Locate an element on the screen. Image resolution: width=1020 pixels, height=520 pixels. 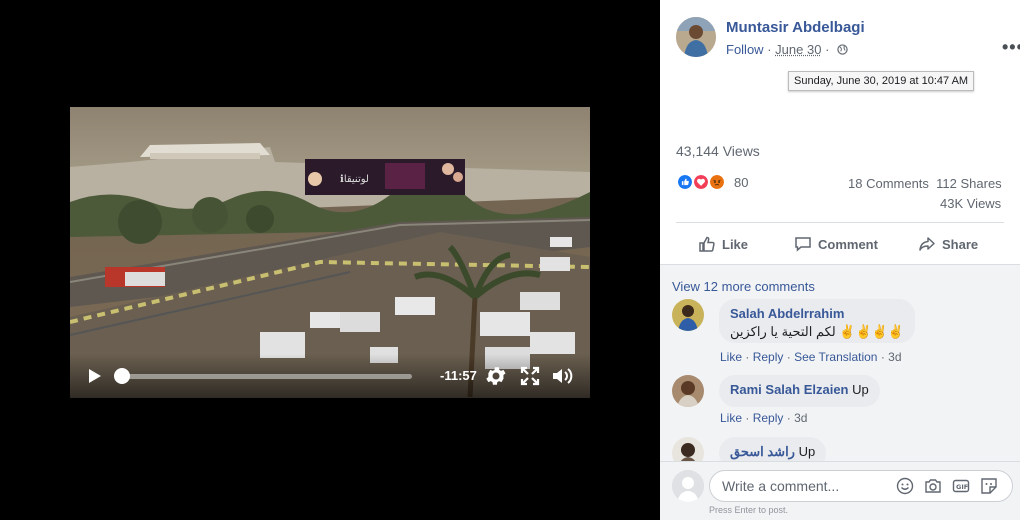
avatar is located at coordinates (696, 37).